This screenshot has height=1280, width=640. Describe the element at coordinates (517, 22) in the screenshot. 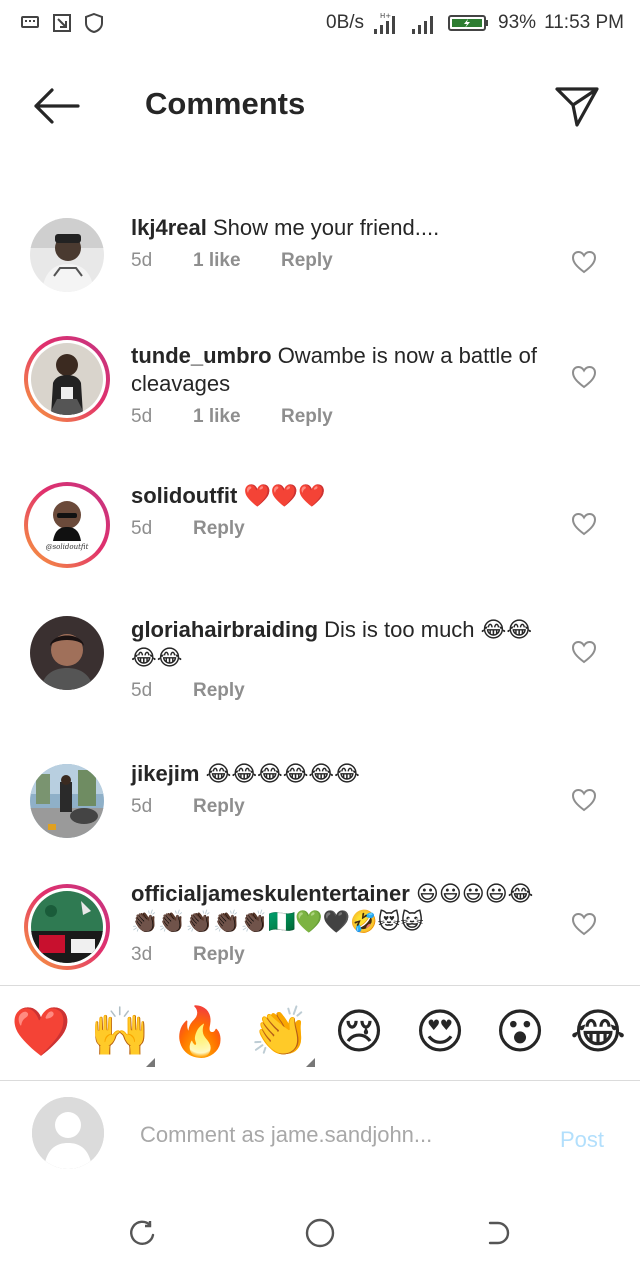

I see `battery-level: 93%` at that location.